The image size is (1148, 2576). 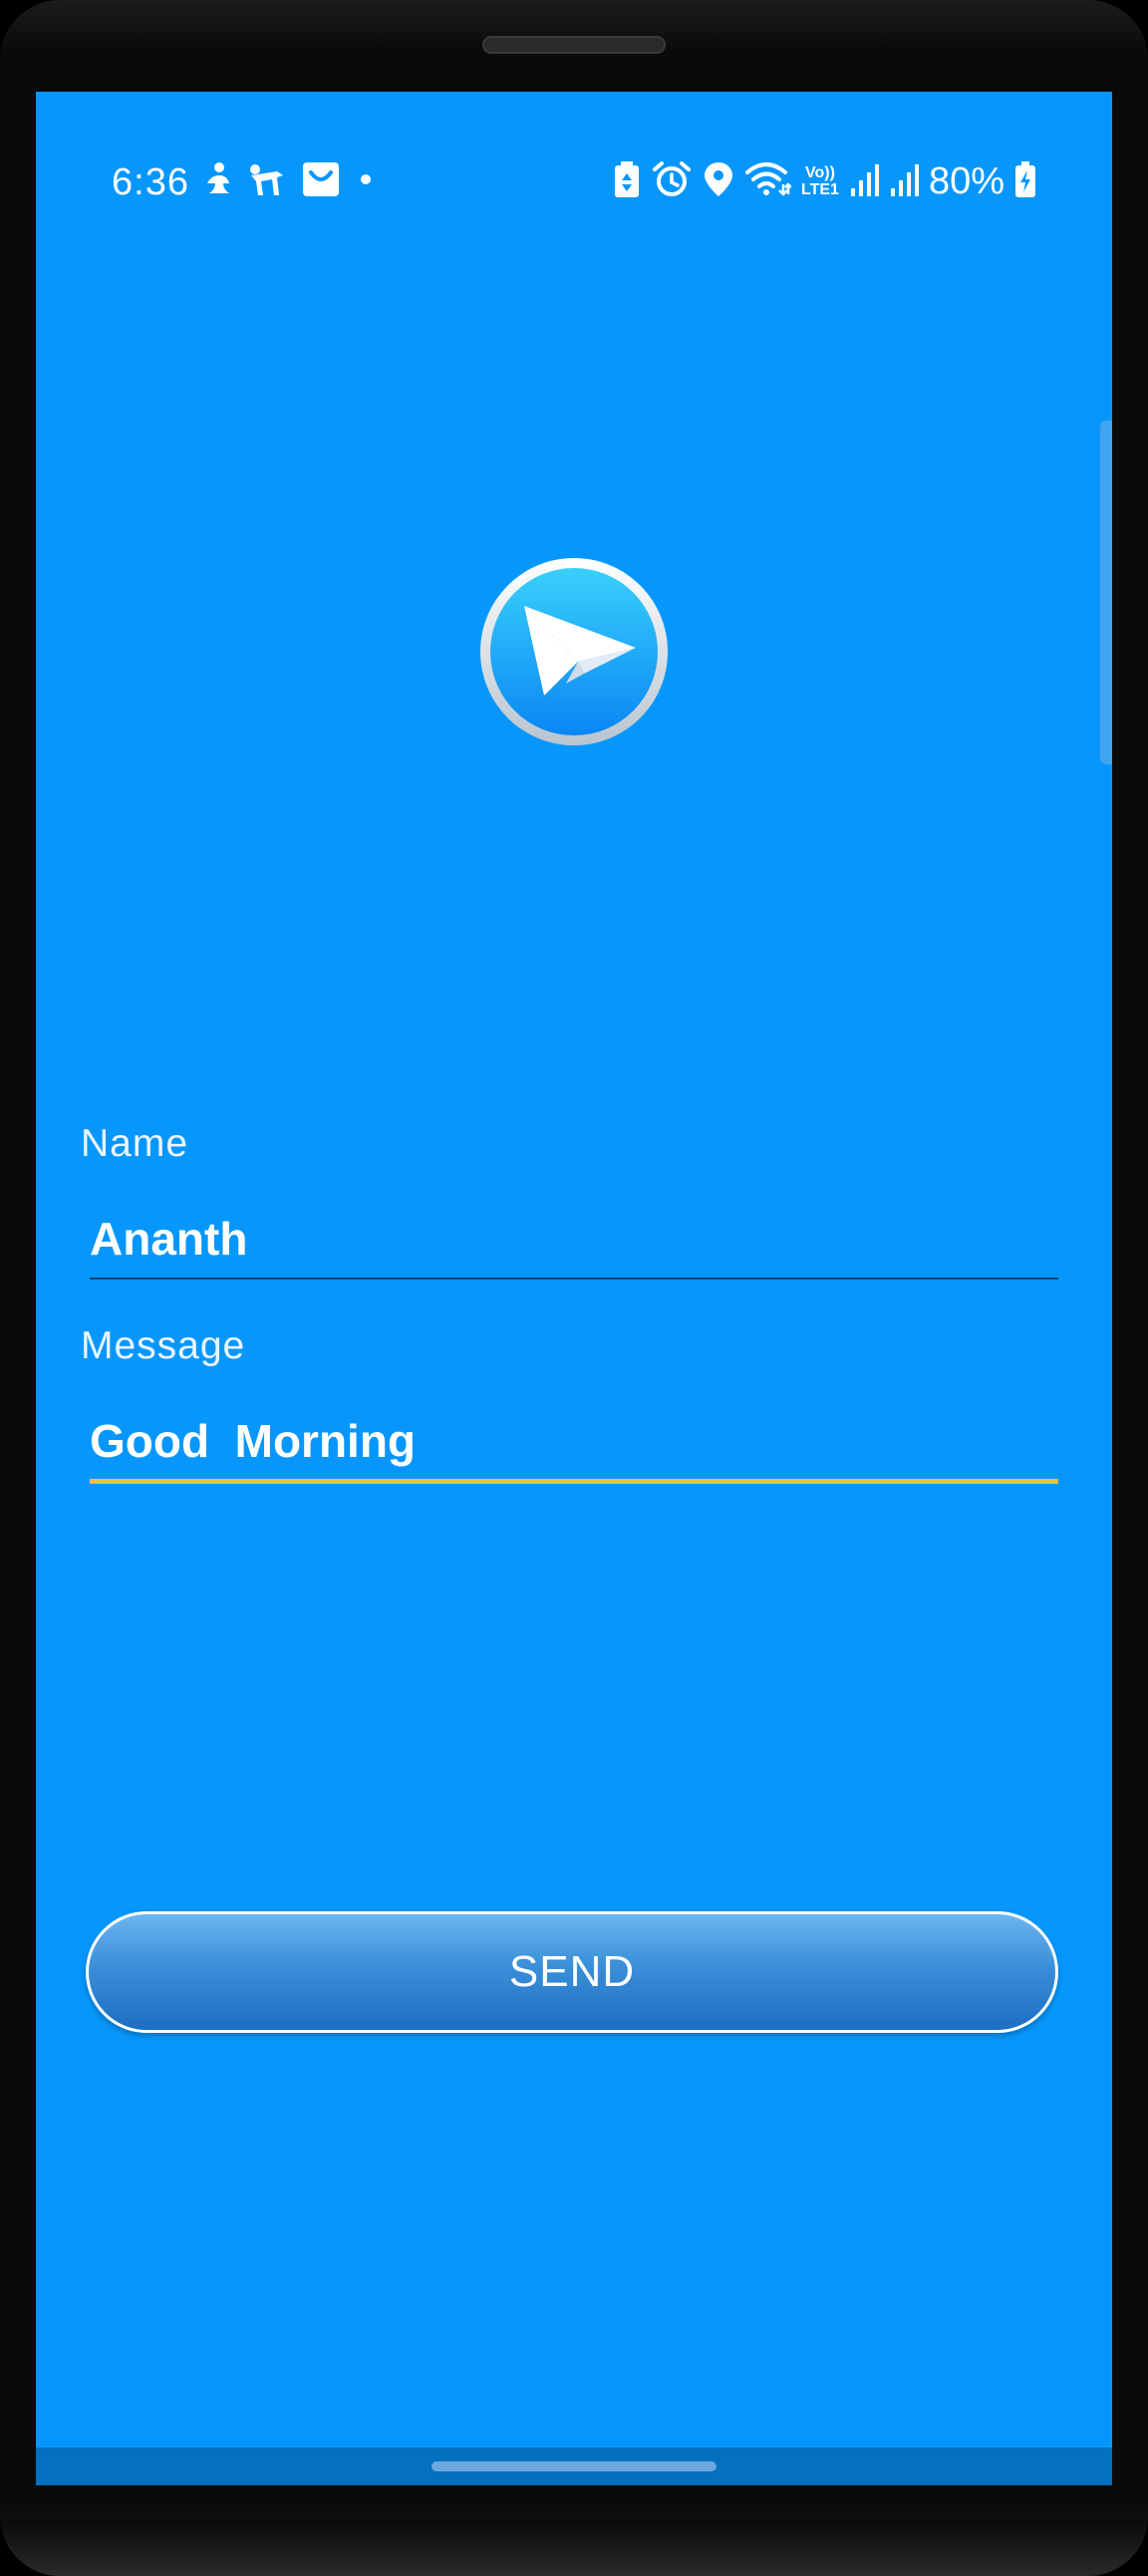 What do you see at coordinates (290, 181) in the screenshot?
I see `status-left-icons` at bounding box center [290, 181].